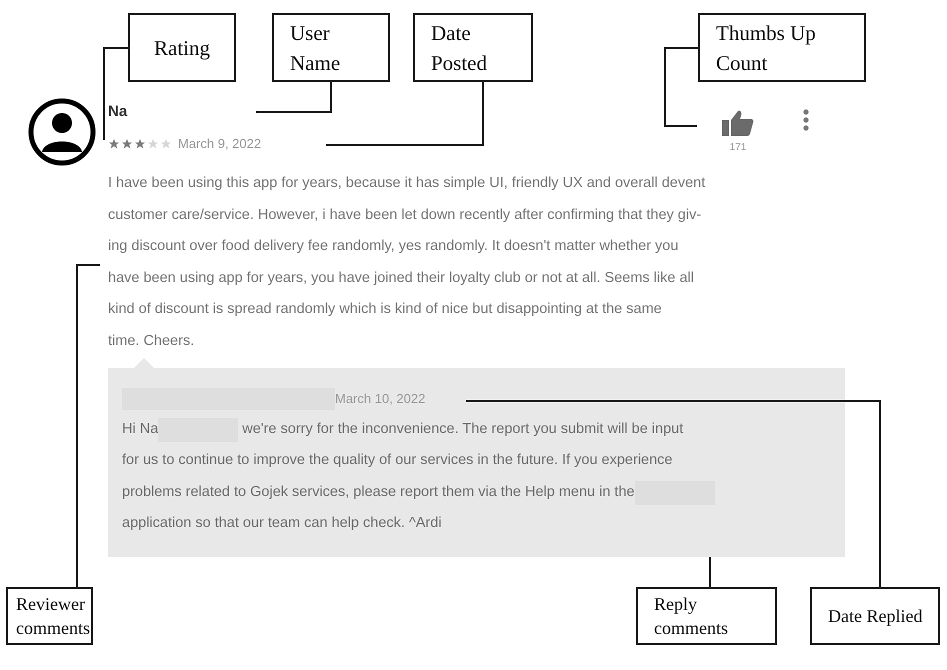 The height and width of the screenshot is (670, 947). What do you see at coordinates (282, 524) in the screenshot?
I see `reply-text: application so that our team can help check. ^Ardi` at bounding box center [282, 524].